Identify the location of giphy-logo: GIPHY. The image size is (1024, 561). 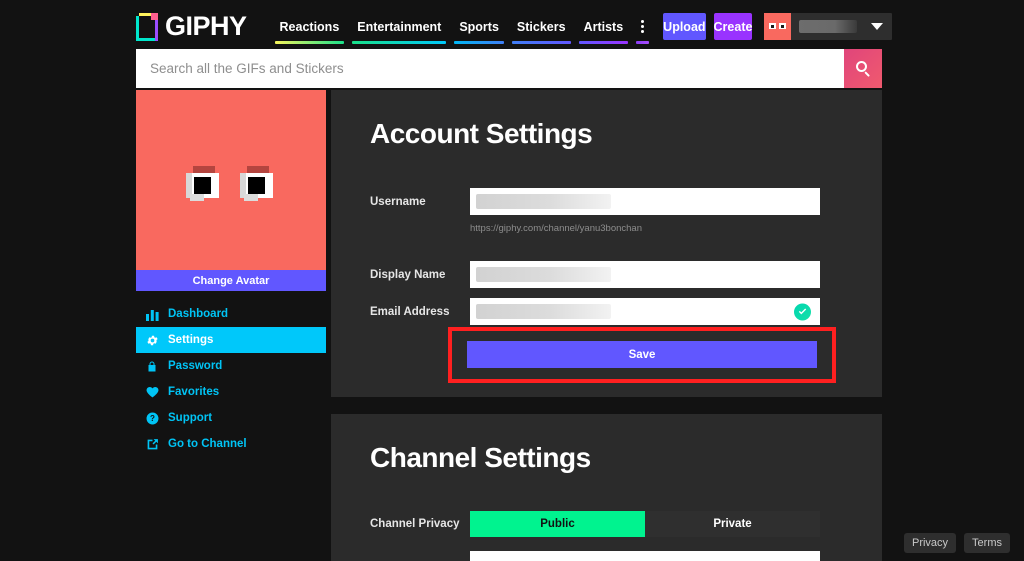
(191, 26).